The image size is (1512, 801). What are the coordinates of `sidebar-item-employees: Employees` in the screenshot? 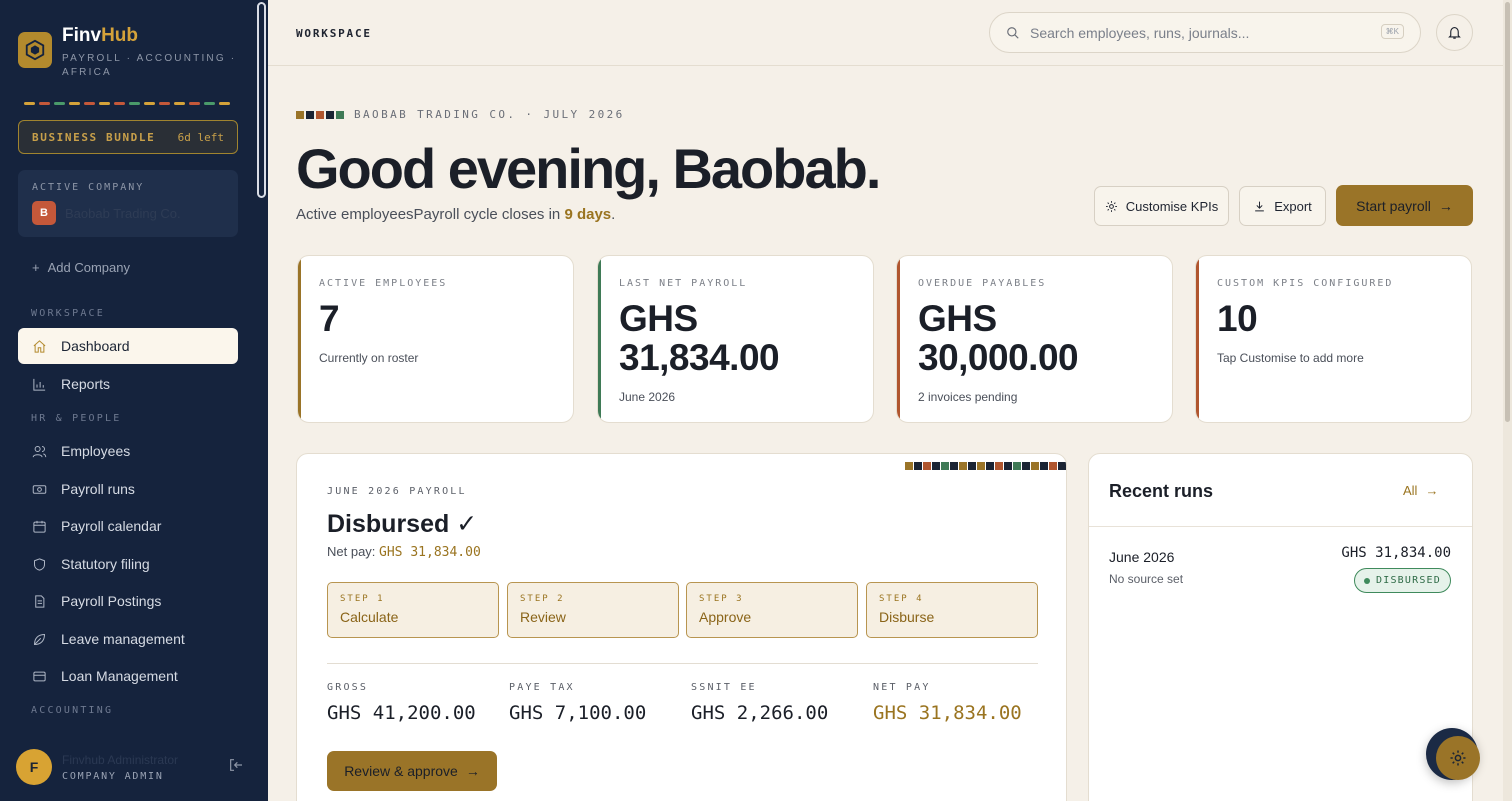 It's located at (128, 451).